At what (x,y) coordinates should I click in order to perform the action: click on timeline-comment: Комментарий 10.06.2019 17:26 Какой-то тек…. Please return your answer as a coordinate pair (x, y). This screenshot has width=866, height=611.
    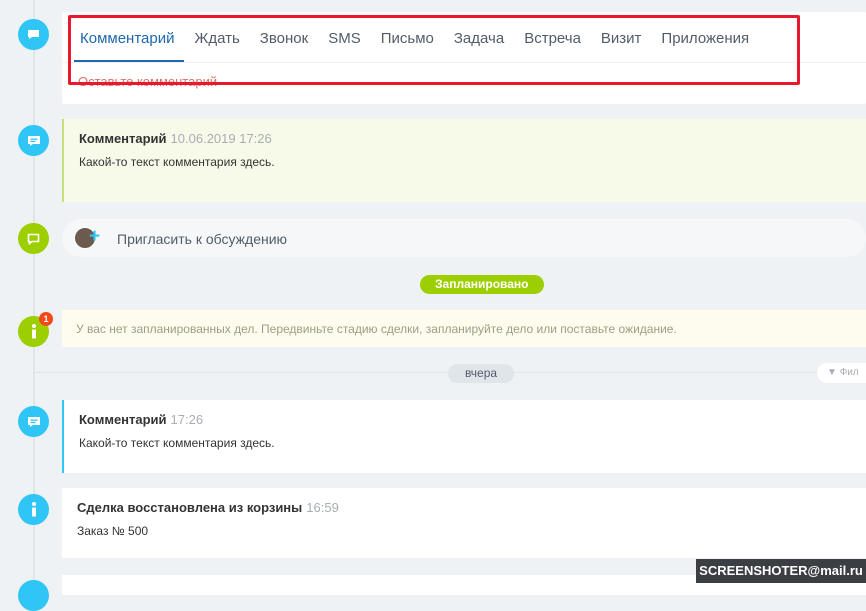
    Looking at the image, I should click on (464, 160).